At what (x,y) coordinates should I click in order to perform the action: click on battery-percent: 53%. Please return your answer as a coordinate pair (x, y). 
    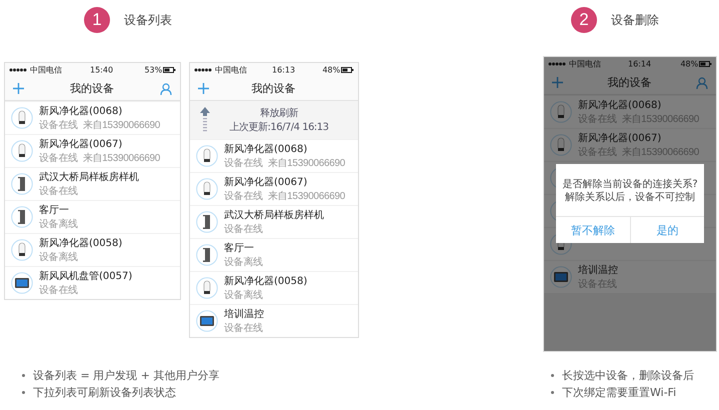
    Looking at the image, I should click on (153, 70).